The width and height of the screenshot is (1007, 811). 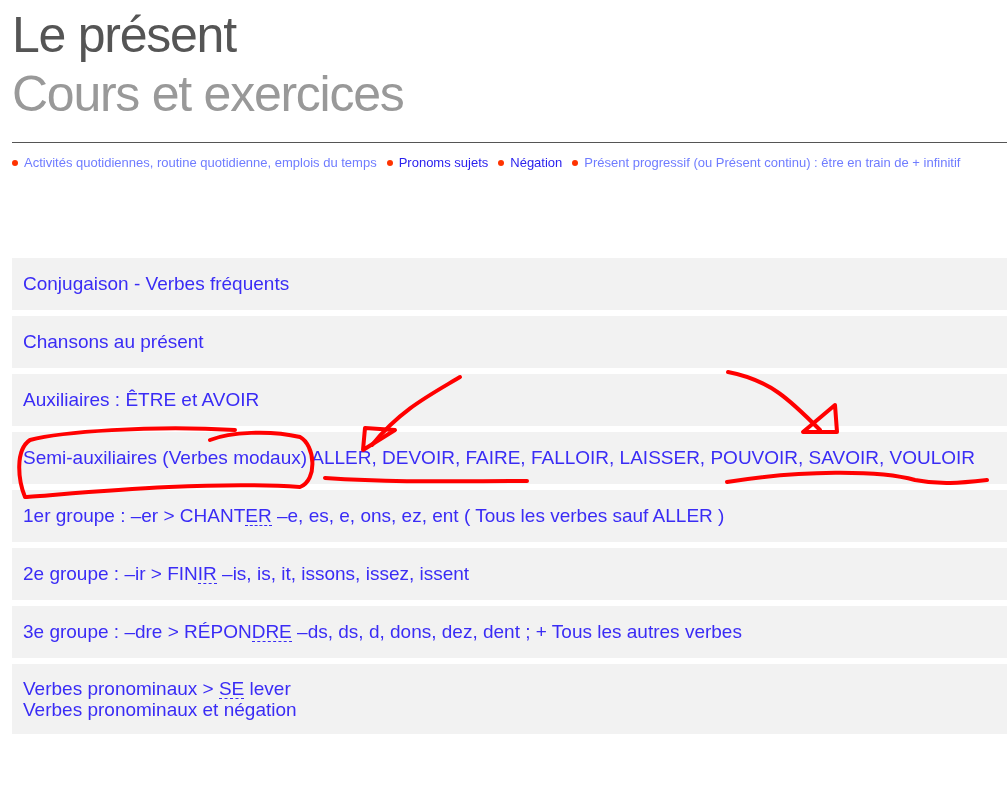 I want to click on topic-link: 3e groupe : –dre > RÉPONDRE –ds, ds, d, dons, dez, dent ; + Tous les autres verbes, so click(x=382, y=631).